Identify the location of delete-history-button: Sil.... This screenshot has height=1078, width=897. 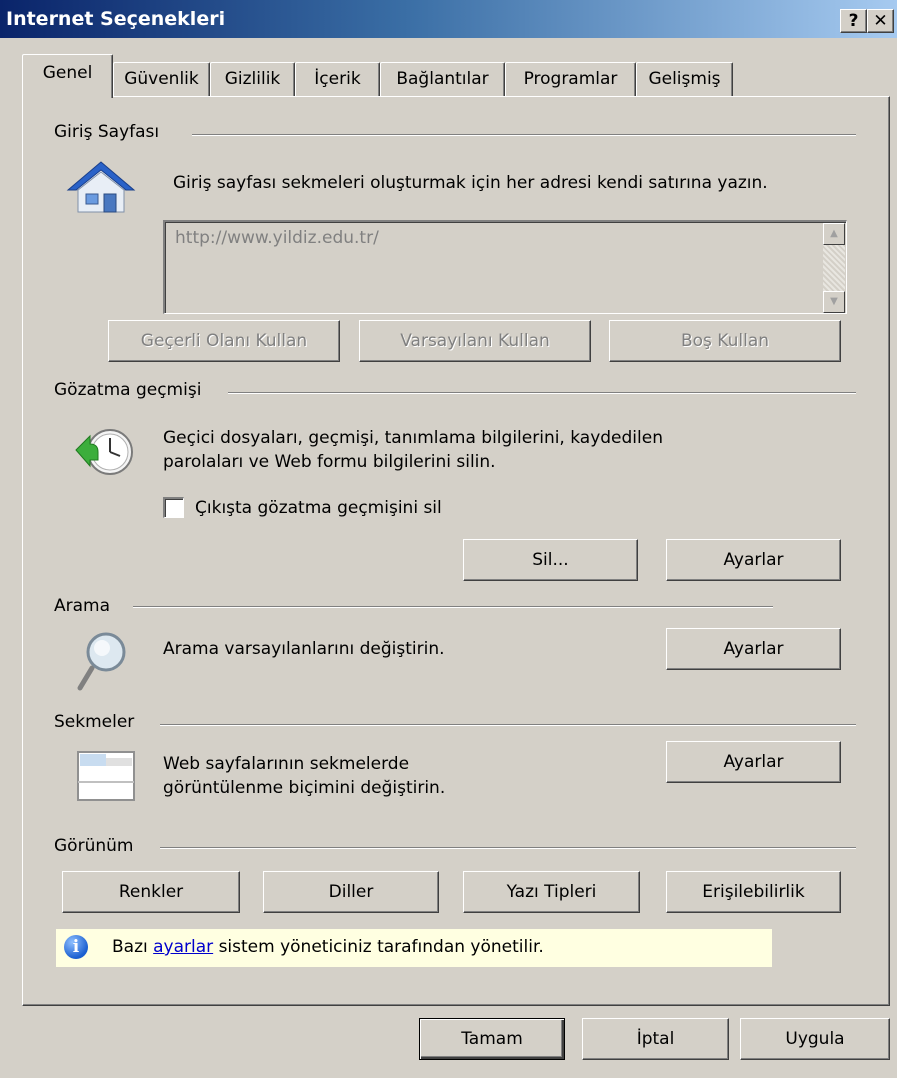
(550, 560).